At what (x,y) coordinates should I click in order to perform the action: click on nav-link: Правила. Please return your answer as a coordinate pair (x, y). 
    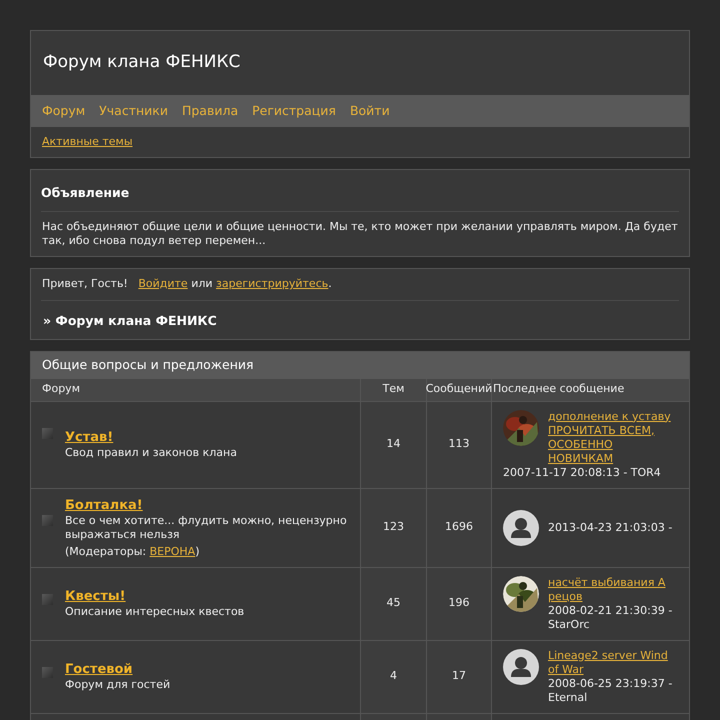
    Looking at the image, I should click on (210, 111).